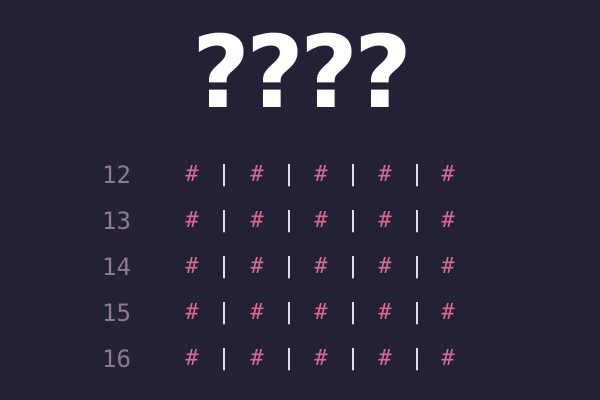  Describe the element at coordinates (116, 359) in the screenshot. I see `line-number: 16` at that location.